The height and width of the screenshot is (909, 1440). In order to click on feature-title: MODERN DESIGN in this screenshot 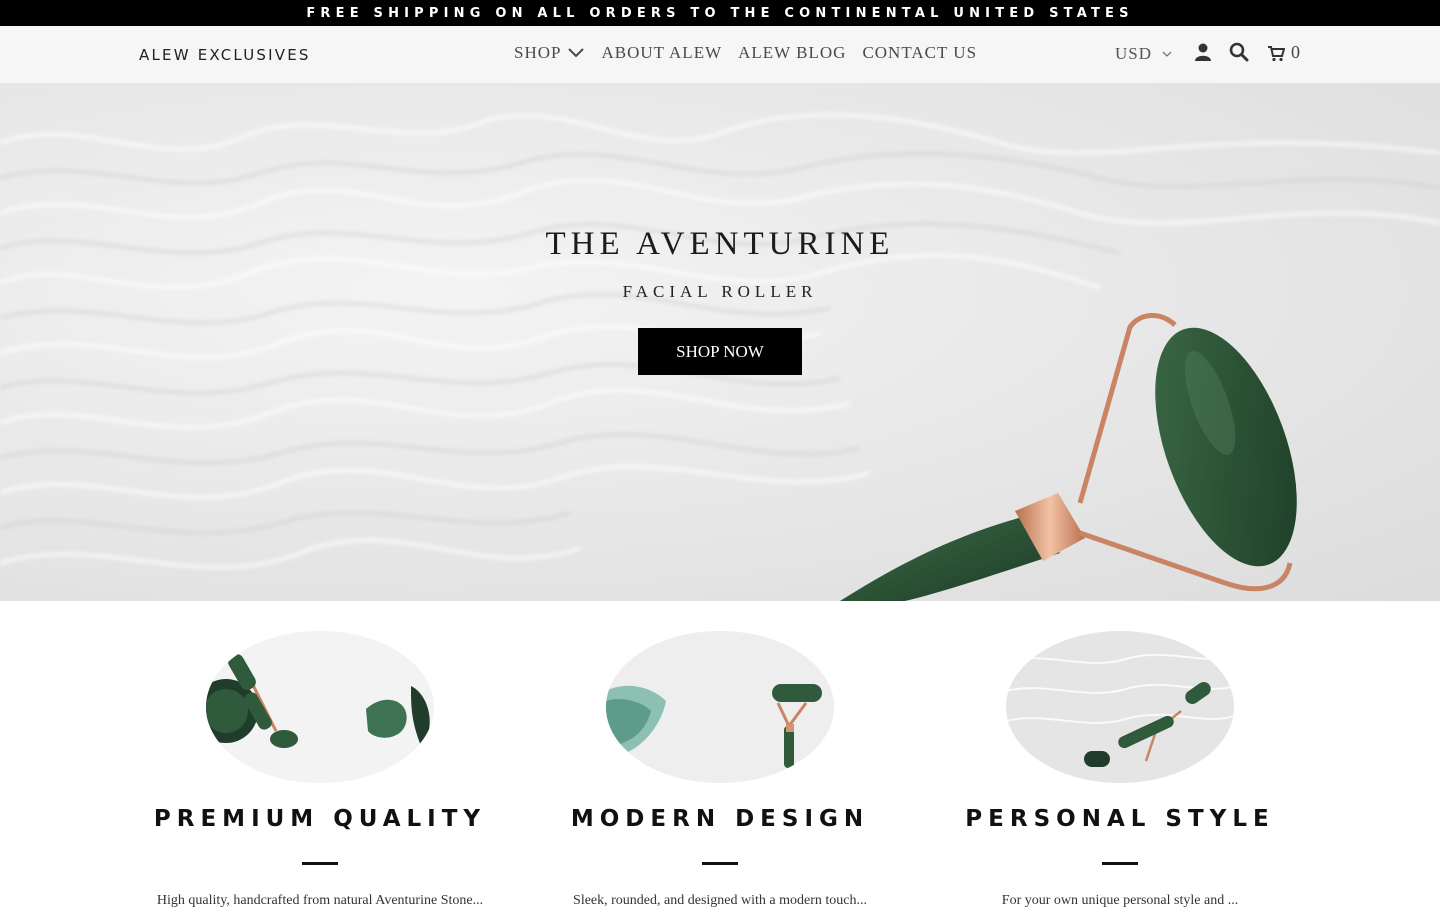, I will do `click(720, 819)`.